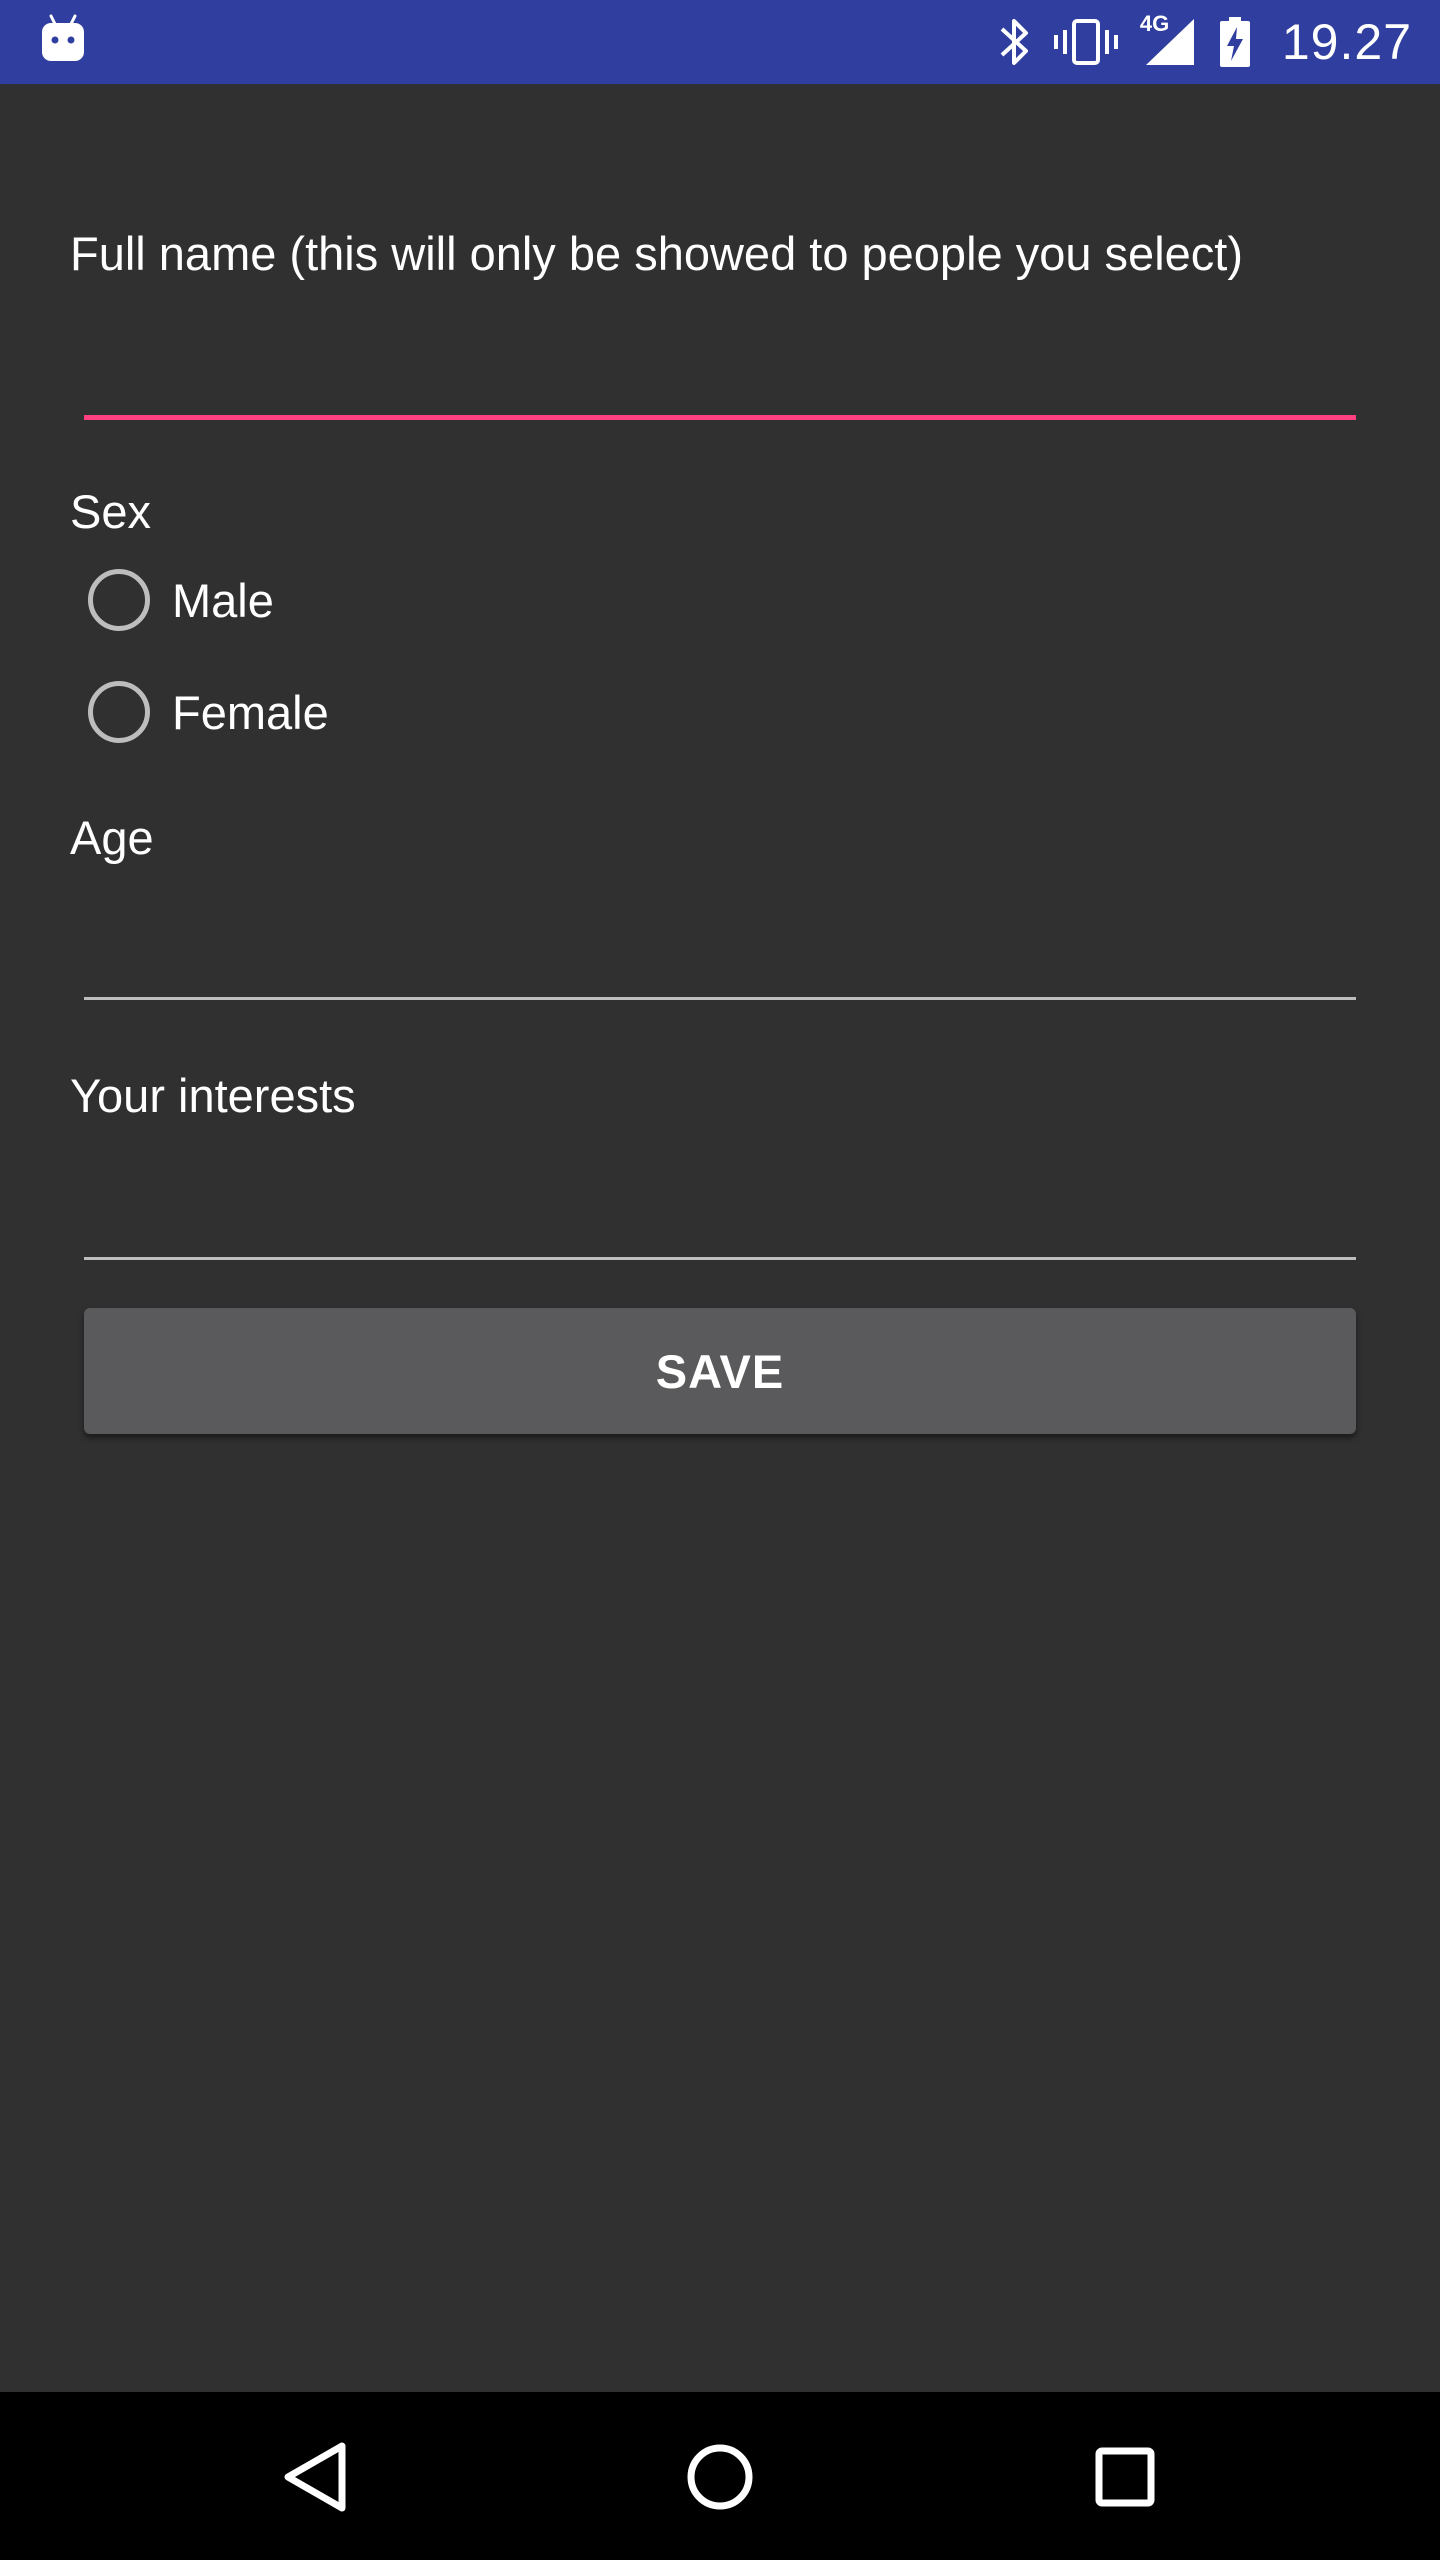 Image resolution: width=1440 pixels, height=2560 pixels. What do you see at coordinates (223, 600) in the screenshot?
I see `radio-male-label: Male` at bounding box center [223, 600].